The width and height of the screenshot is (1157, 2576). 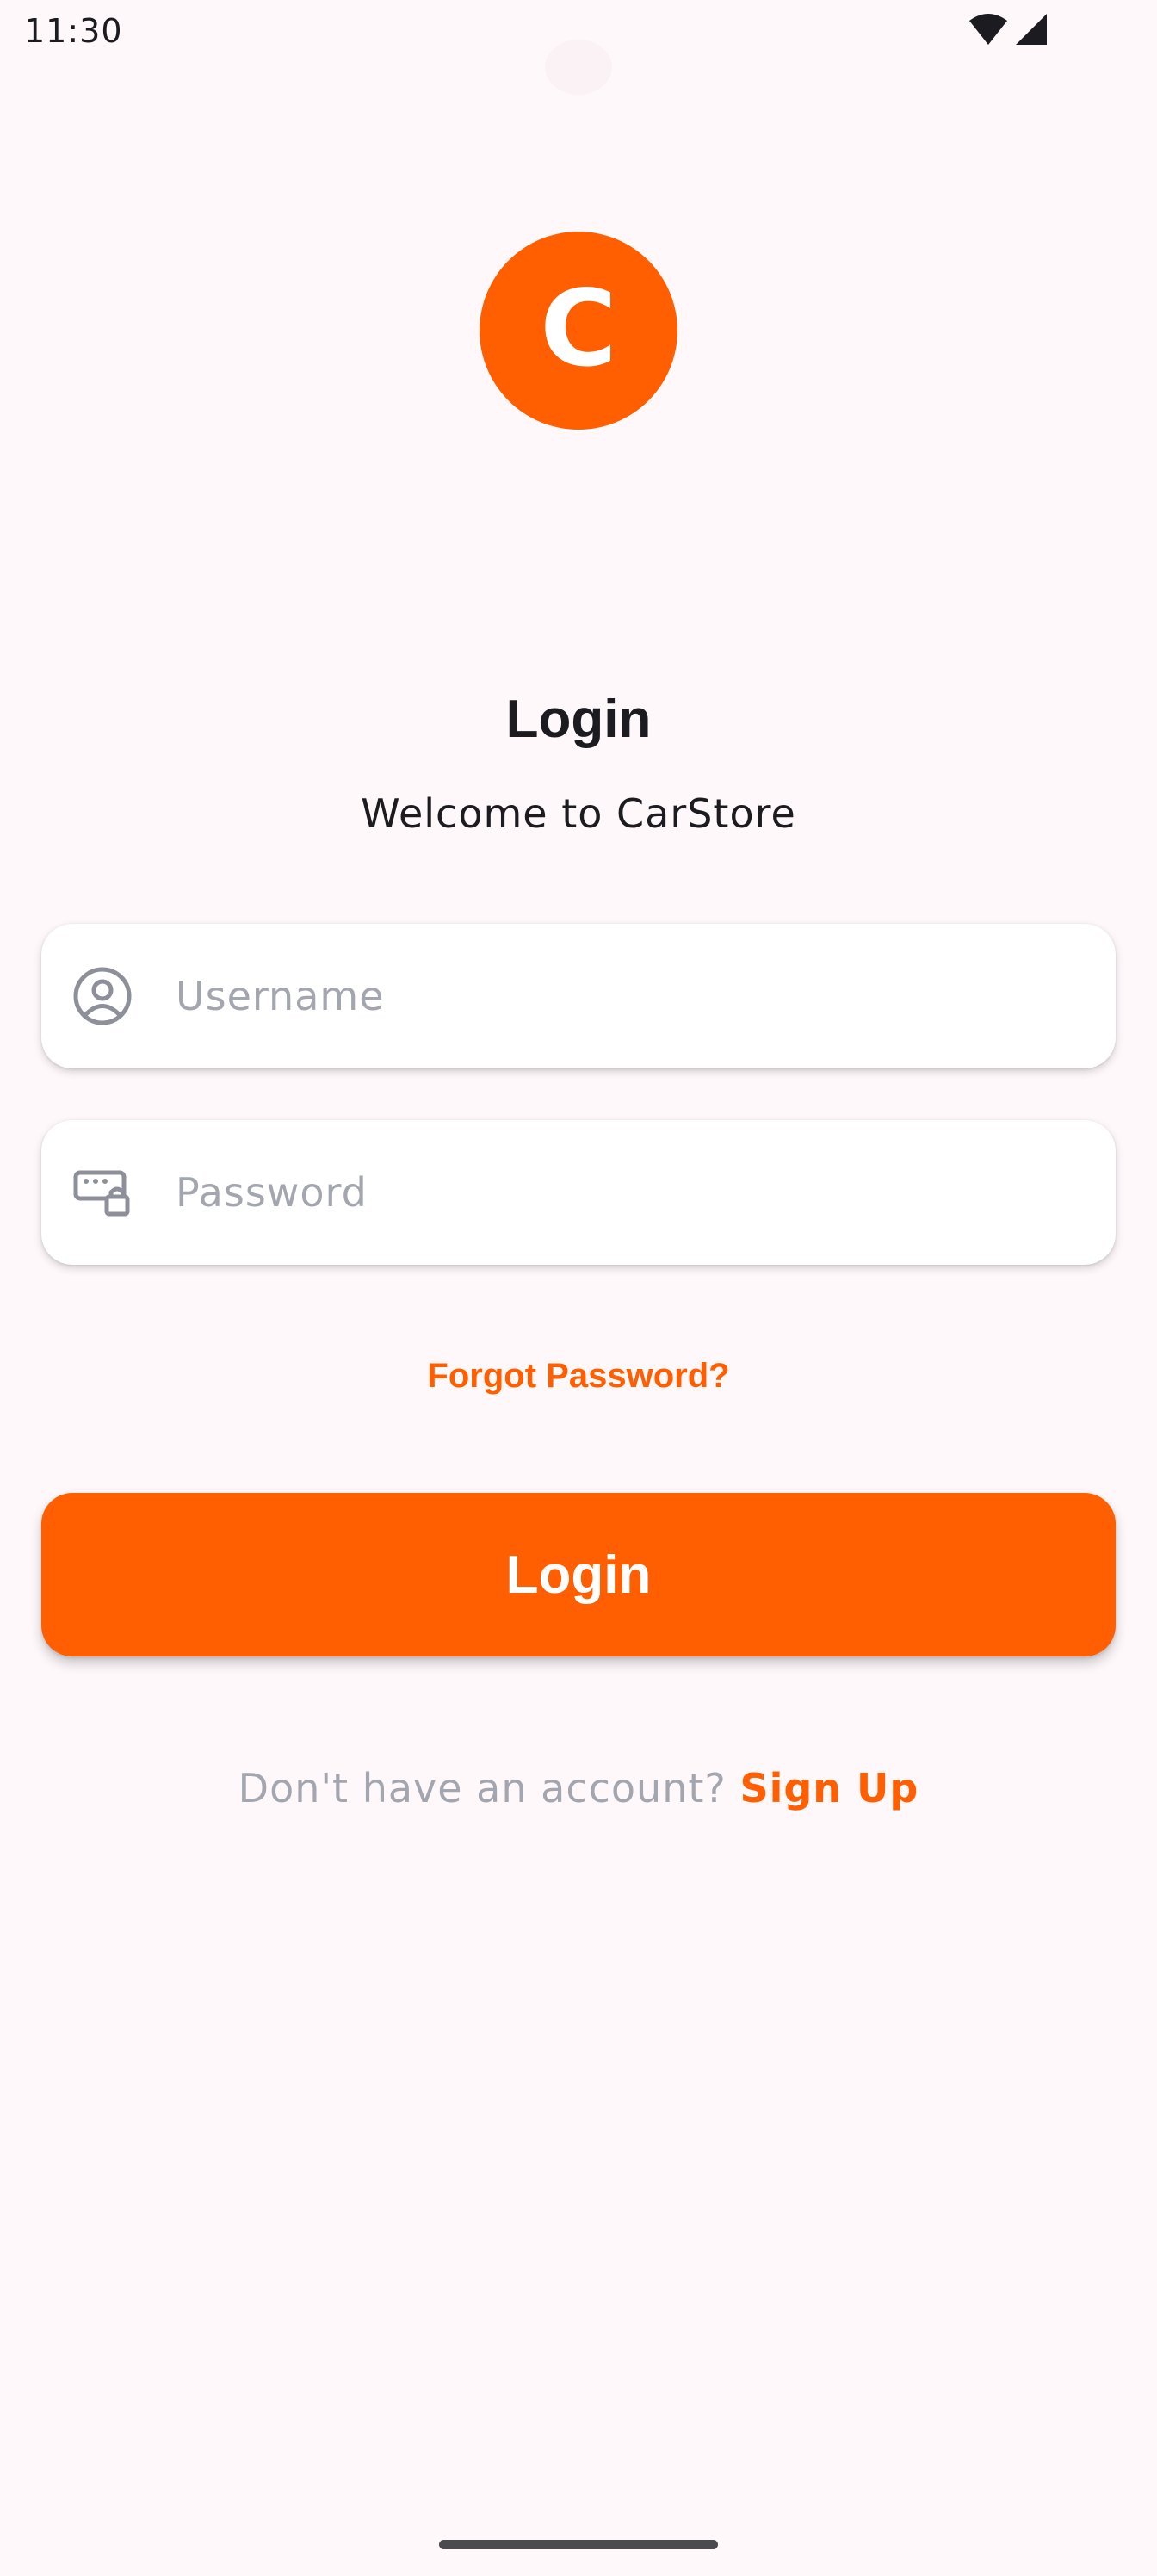 I want to click on home-indicator, so click(x=579, y=2544).